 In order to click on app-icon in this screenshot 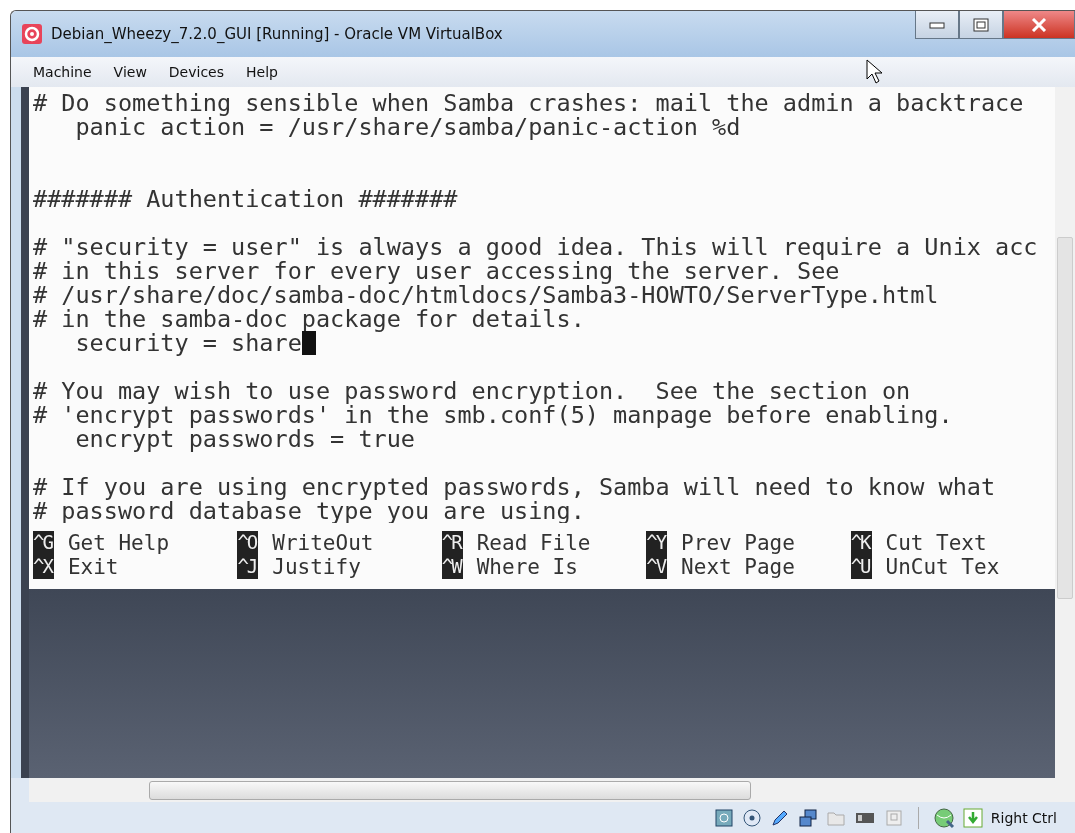, I will do `click(32, 34)`.